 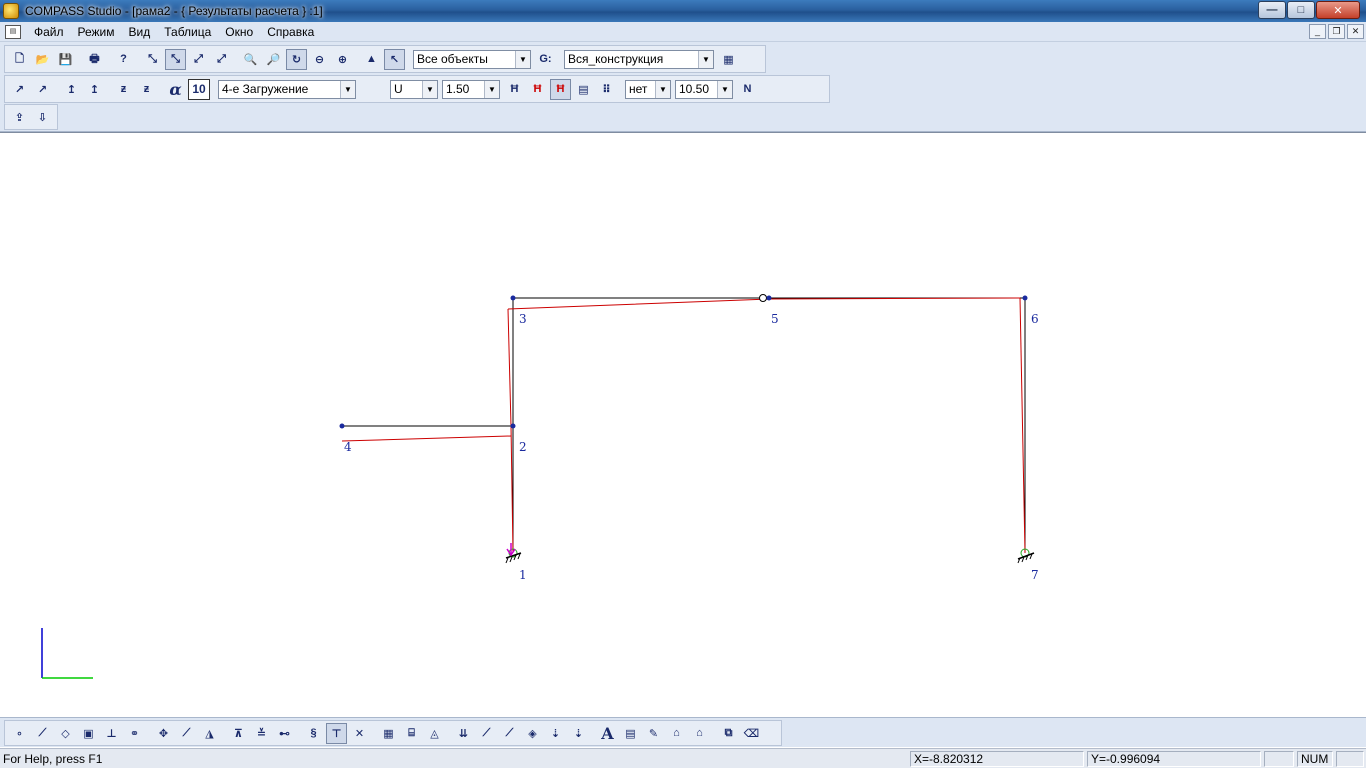 What do you see at coordinates (336, 733) in the screenshot?
I see `hinge-icon: ⊤` at bounding box center [336, 733].